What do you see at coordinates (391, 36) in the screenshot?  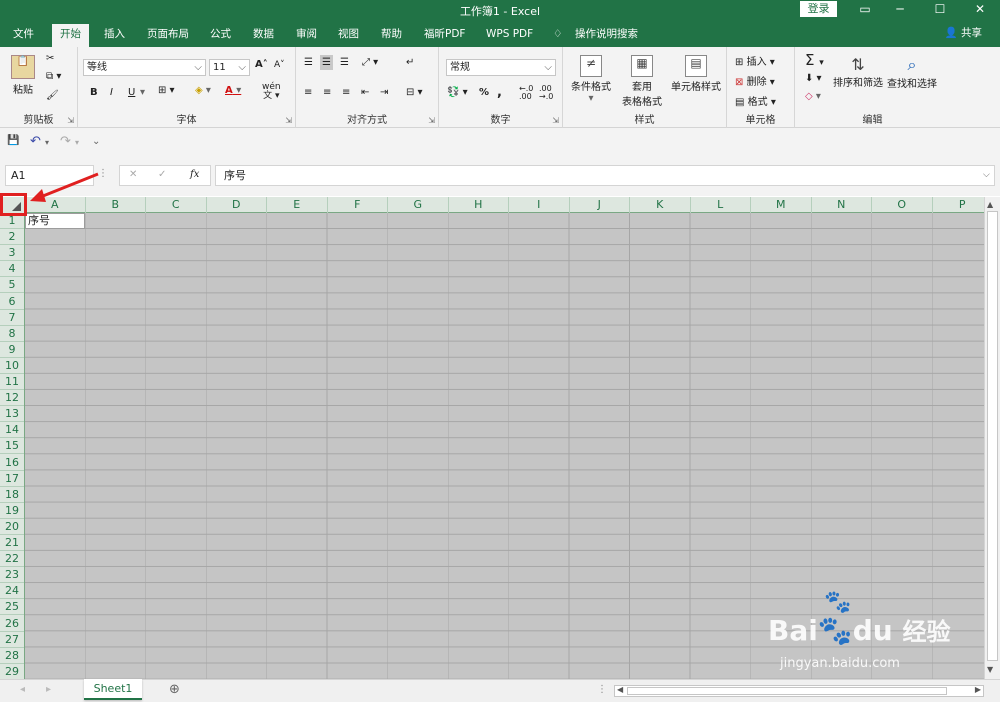 I see `tab-help: 帮助` at bounding box center [391, 36].